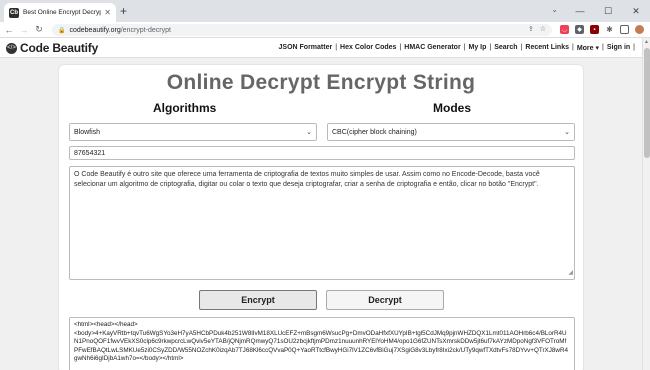 Image resolution: width=650 pixels, height=370 pixels. What do you see at coordinates (531, 29) in the screenshot?
I see `share-icon: ⇪` at bounding box center [531, 29].